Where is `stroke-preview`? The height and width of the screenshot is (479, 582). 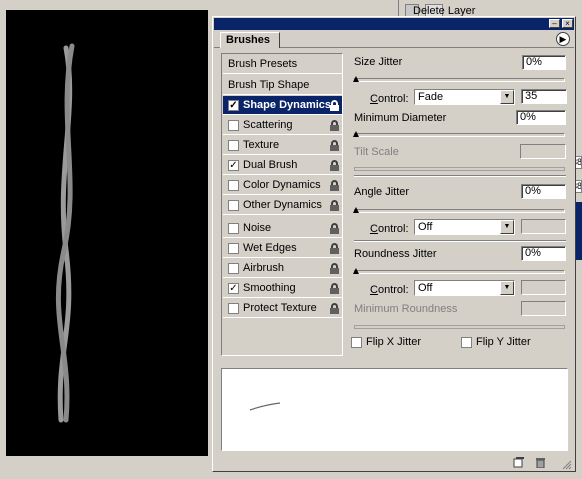
stroke-preview is located at coordinates (394, 409).